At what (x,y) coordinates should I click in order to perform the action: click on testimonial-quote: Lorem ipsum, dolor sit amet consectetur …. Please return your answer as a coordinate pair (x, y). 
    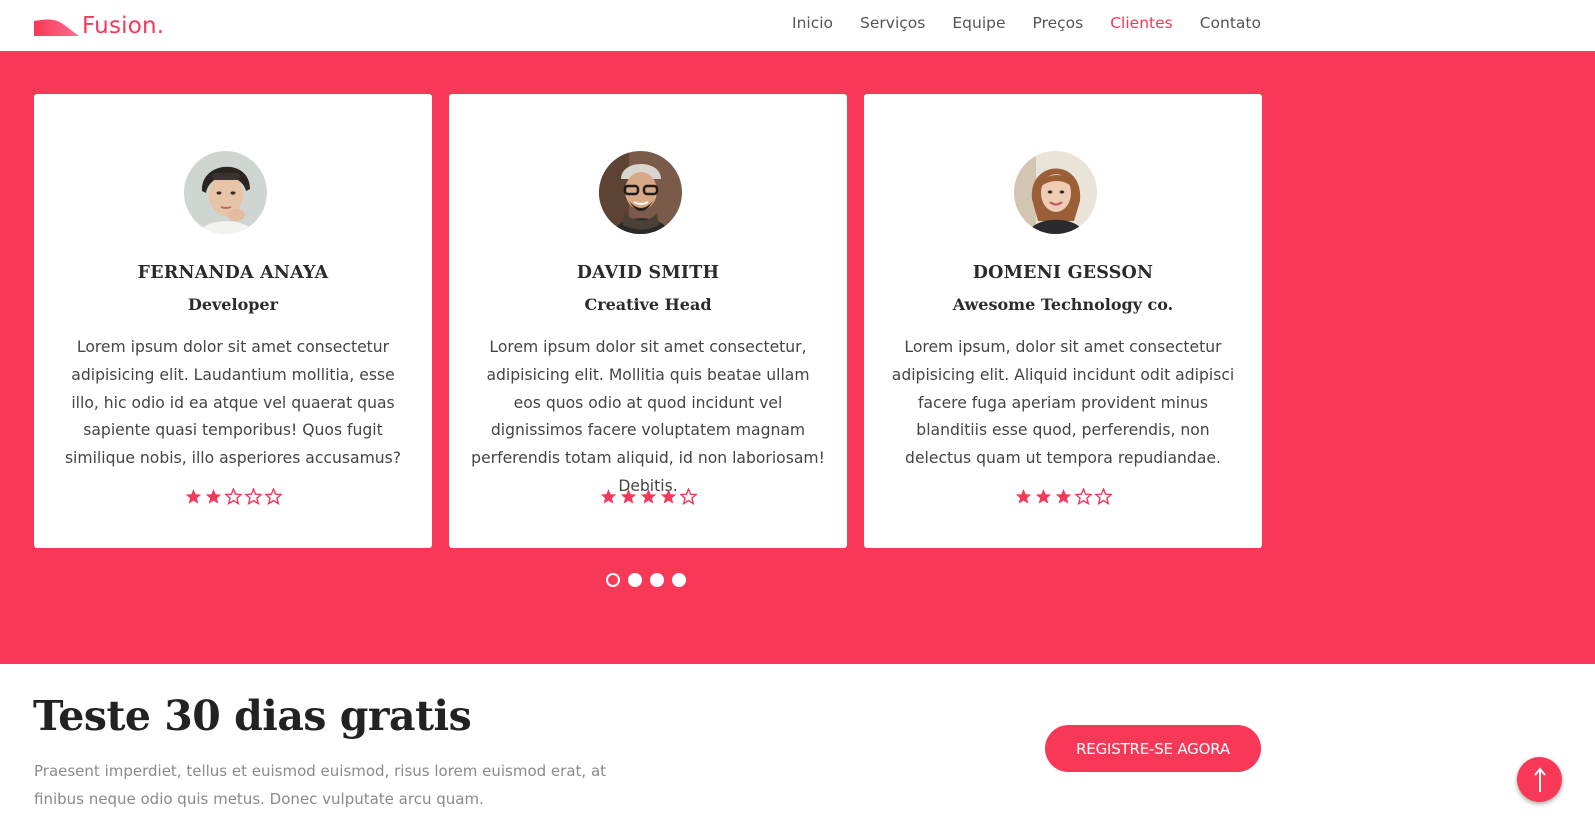
    Looking at the image, I should click on (1063, 403).